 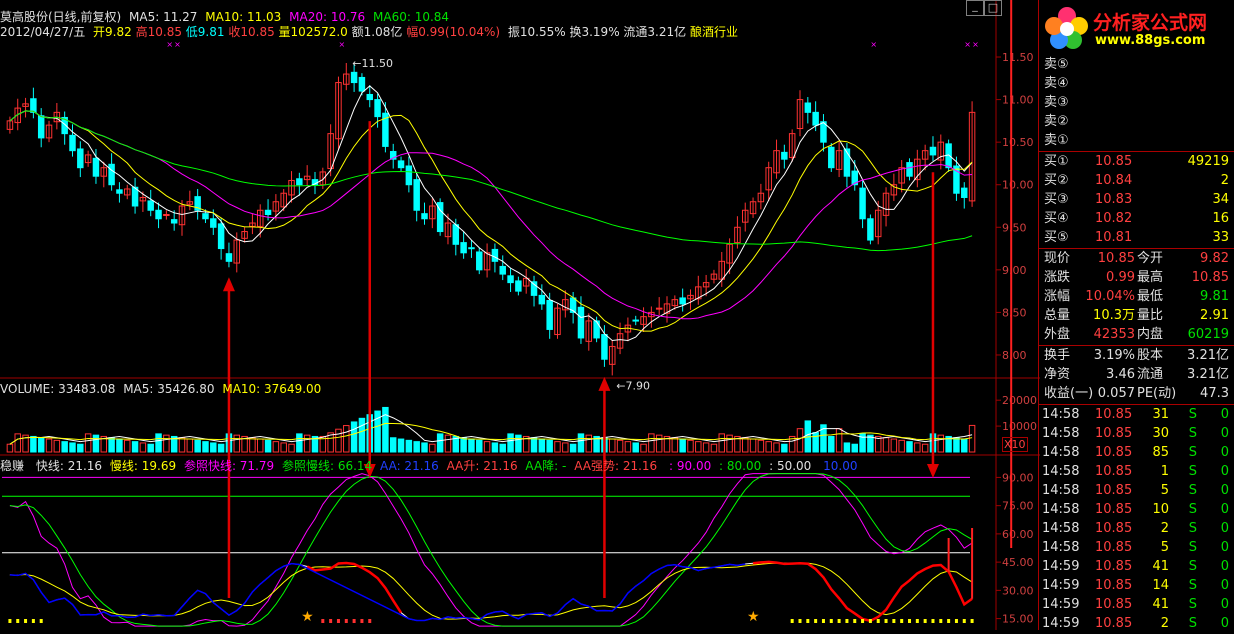 What do you see at coordinates (1057, 374) in the screenshot?
I see `stats-label: 净资` at bounding box center [1057, 374].